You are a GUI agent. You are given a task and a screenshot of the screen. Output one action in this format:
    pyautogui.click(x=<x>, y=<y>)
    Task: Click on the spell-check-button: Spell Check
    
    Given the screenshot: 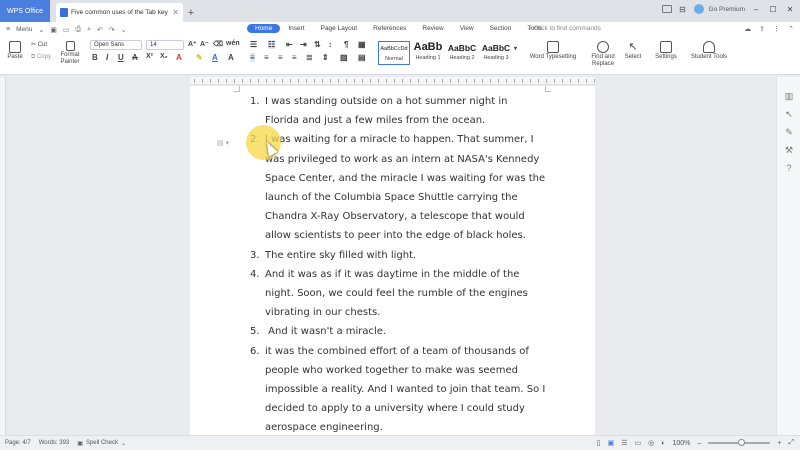 What is the action you would take?
    pyautogui.click(x=102, y=443)
    